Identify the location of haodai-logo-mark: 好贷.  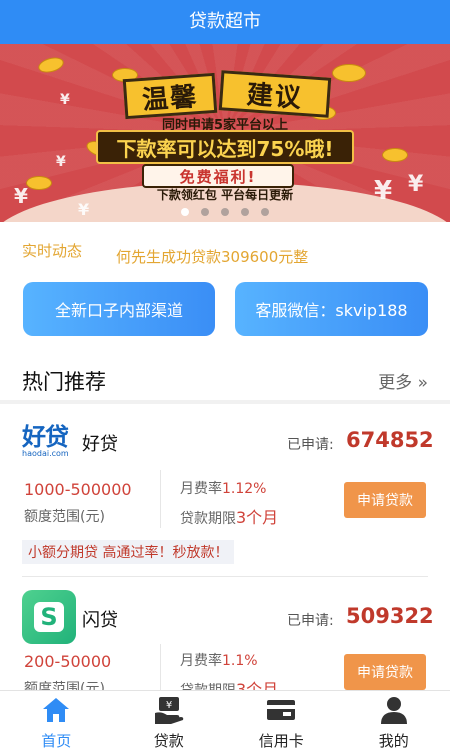
(45, 437).